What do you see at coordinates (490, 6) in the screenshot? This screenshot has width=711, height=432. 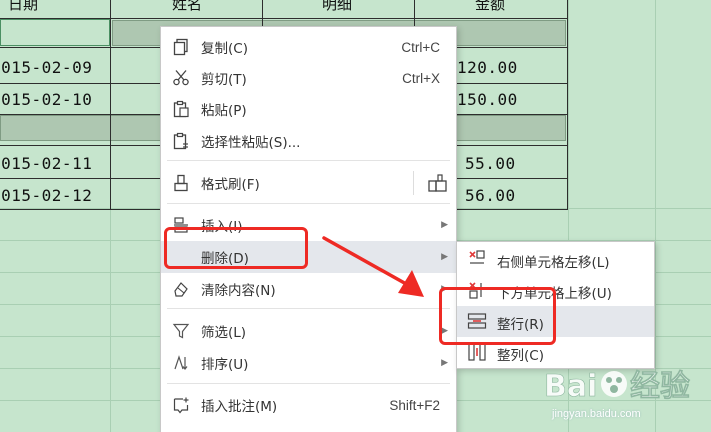 I see `header-amount: 金额` at bounding box center [490, 6].